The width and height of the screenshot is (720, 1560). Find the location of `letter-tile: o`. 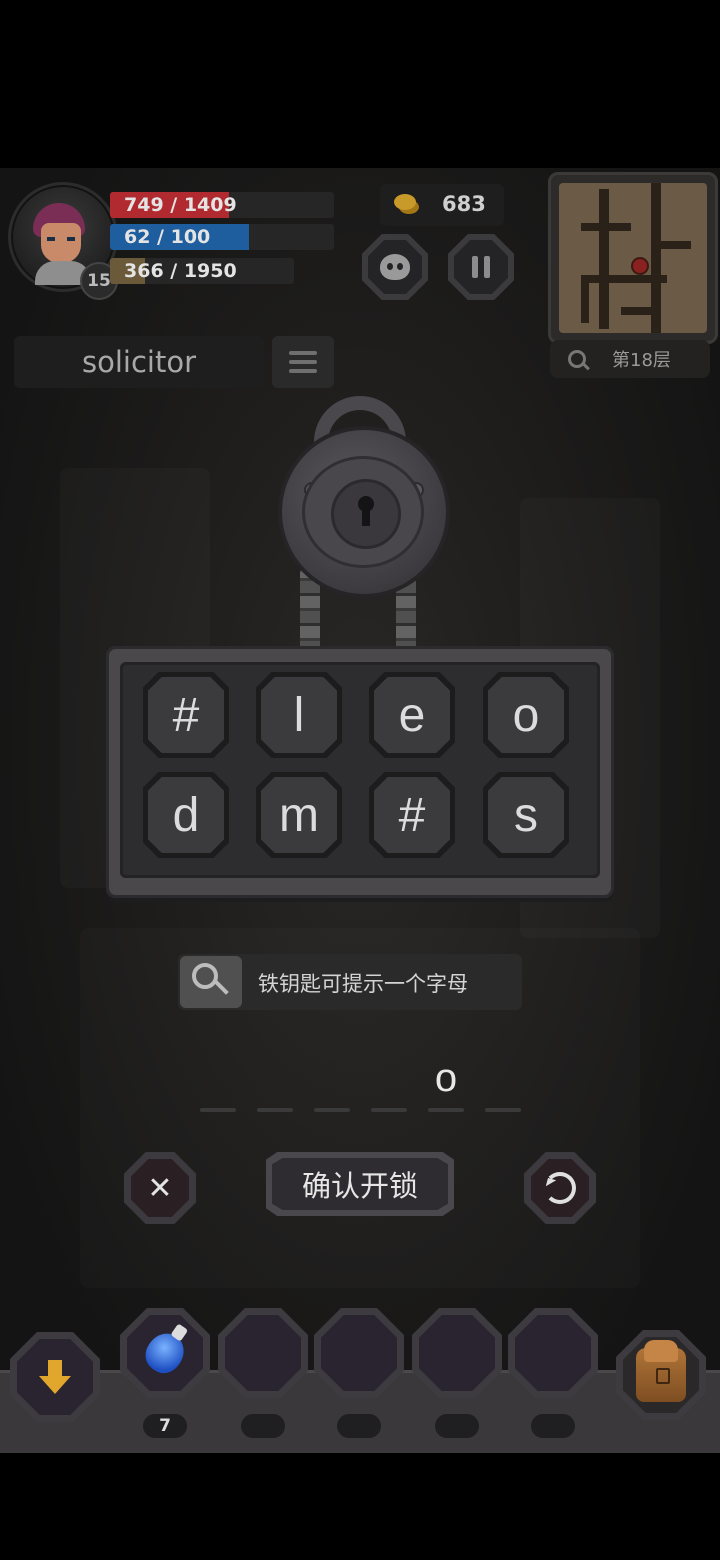

letter-tile: o is located at coordinates (526, 715).